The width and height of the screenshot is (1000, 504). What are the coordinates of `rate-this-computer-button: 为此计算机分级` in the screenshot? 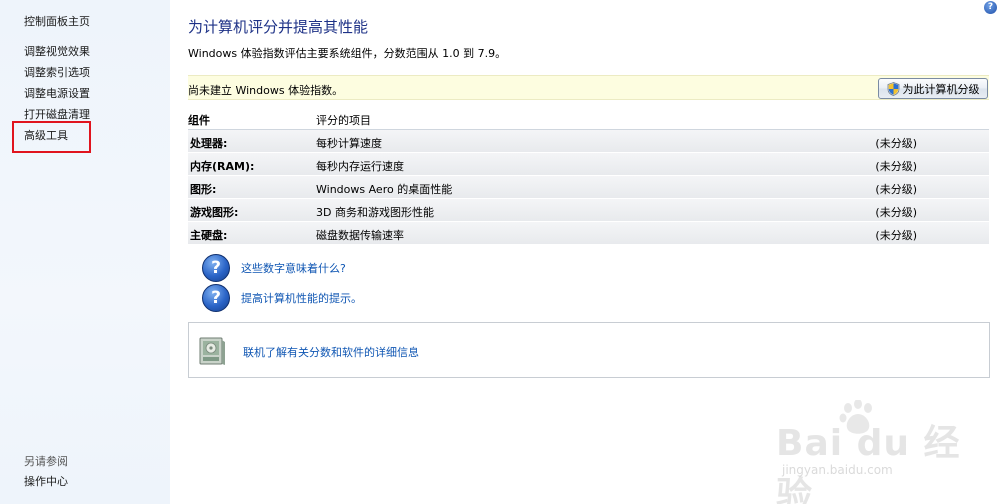 It's located at (933, 88).